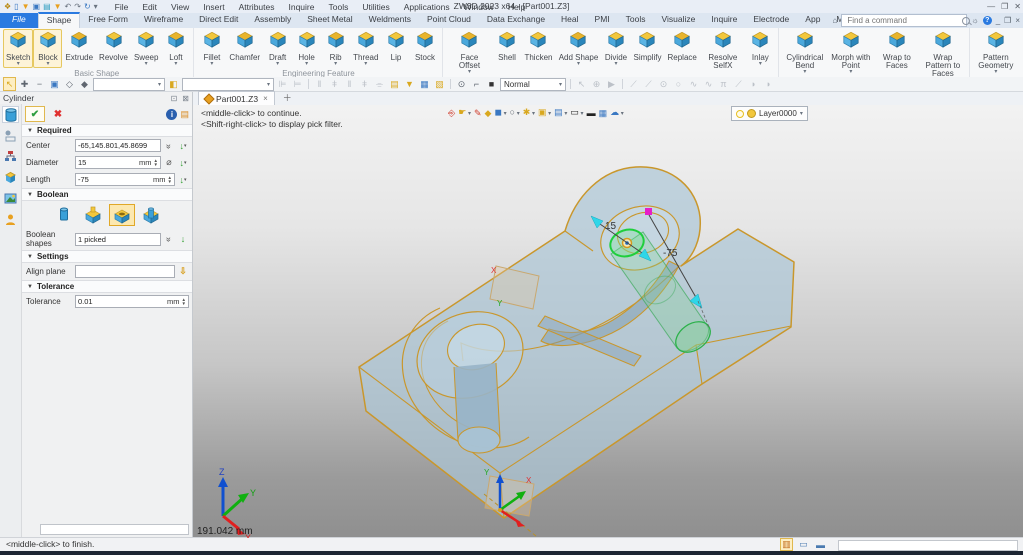 This screenshot has height=555, width=1023. What do you see at coordinates (1017, 20) in the screenshot?
I see `close2-icon: ×` at bounding box center [1017, 20].